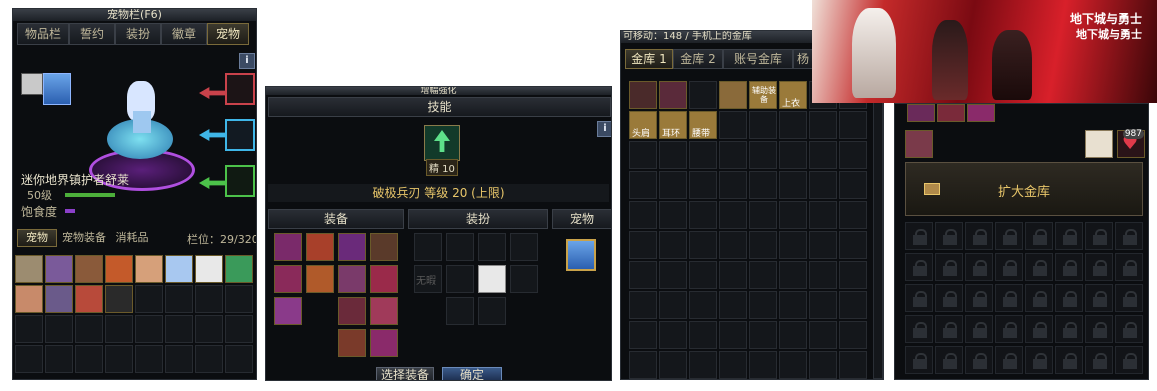  Describe the element at coordinates (878, 230) in the screenshot. I see `storage-scrollbar` at that location.